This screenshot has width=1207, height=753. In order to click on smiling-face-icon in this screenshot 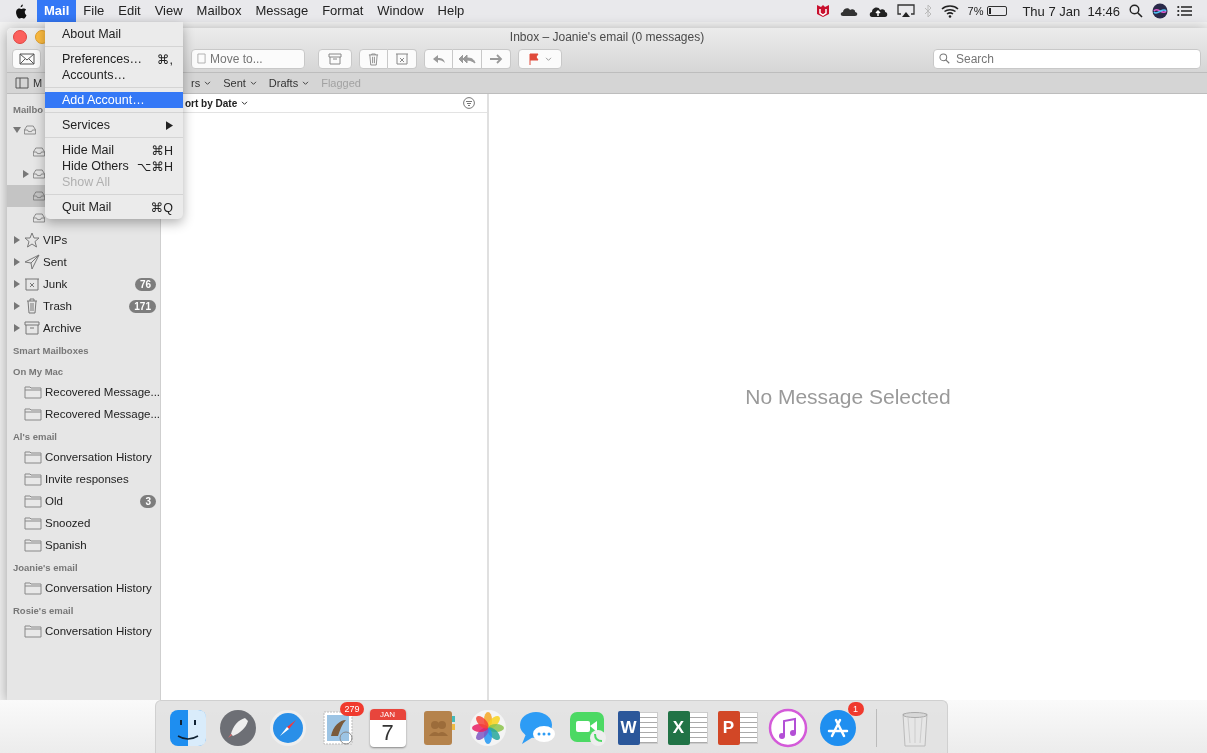, I will do `click(187, 728)`.